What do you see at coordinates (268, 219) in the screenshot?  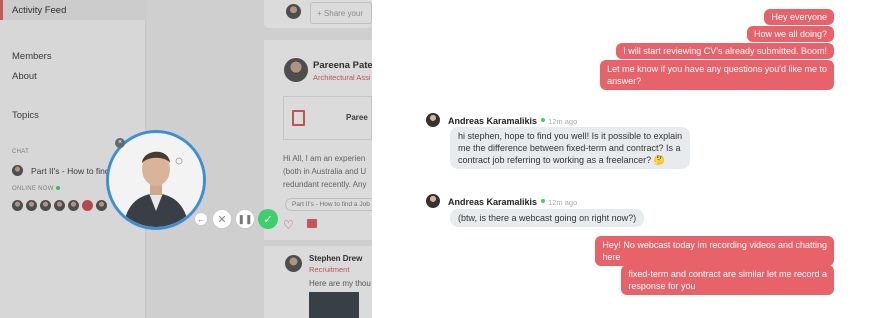 I see `finish-recording-button: ✓` at bounding box center [268, 219].